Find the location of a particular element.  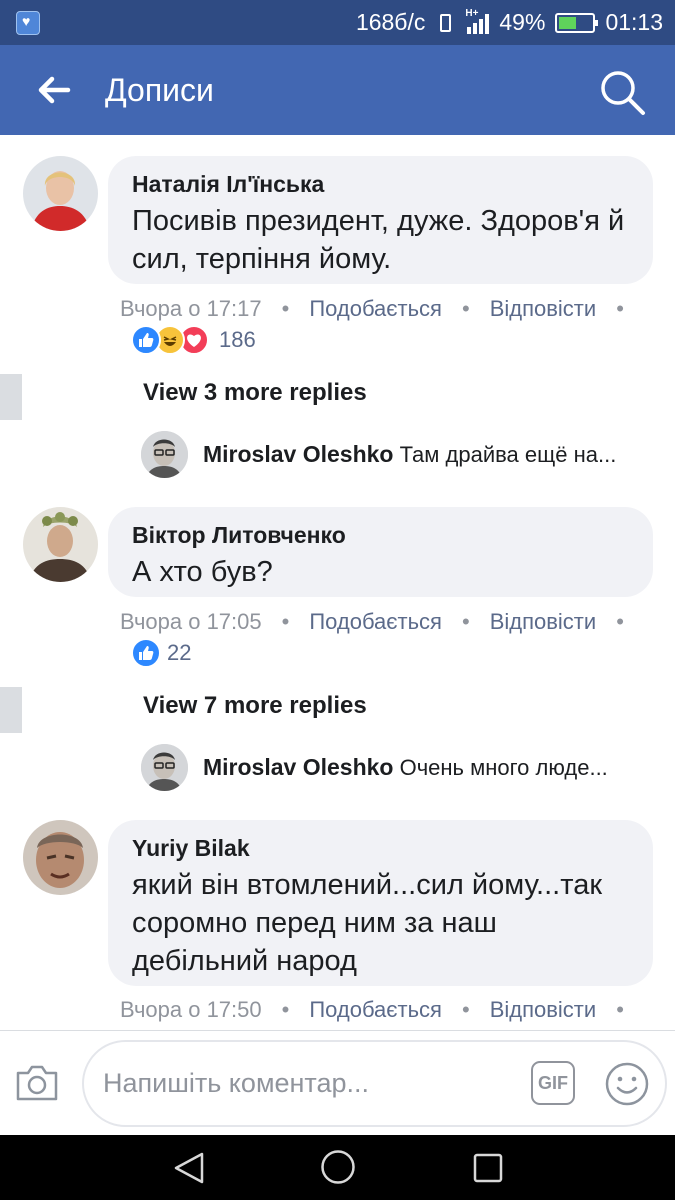

camera-icon is located at coordinates (37, 1083).